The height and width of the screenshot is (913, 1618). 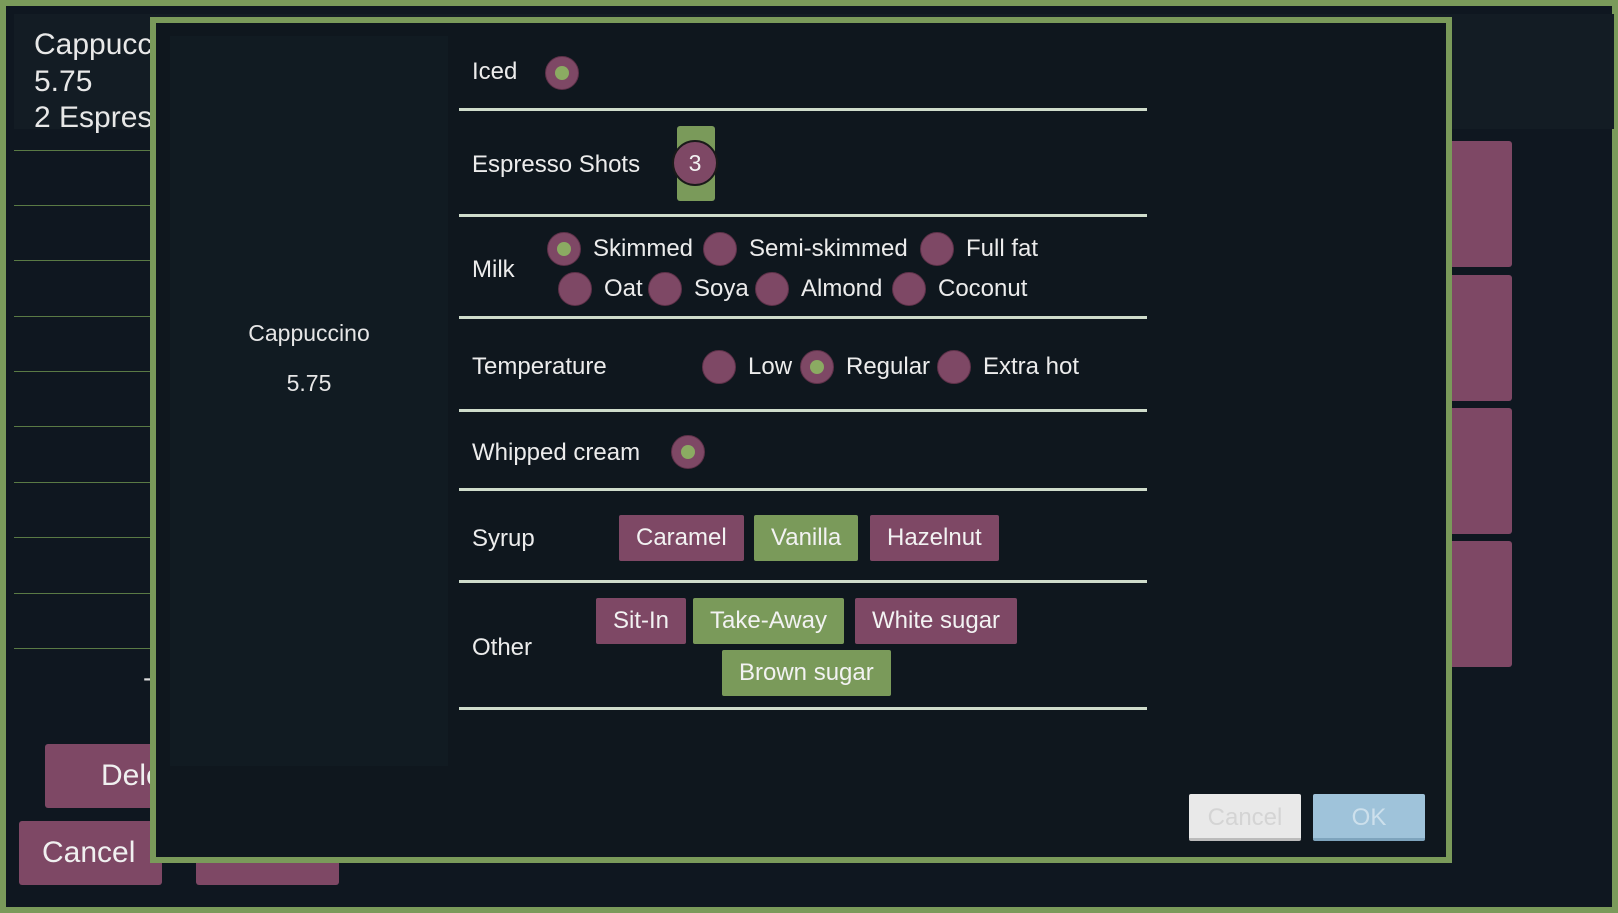 I want to click on milk-option-soya-label: Soya, so click(x=721, y=288).